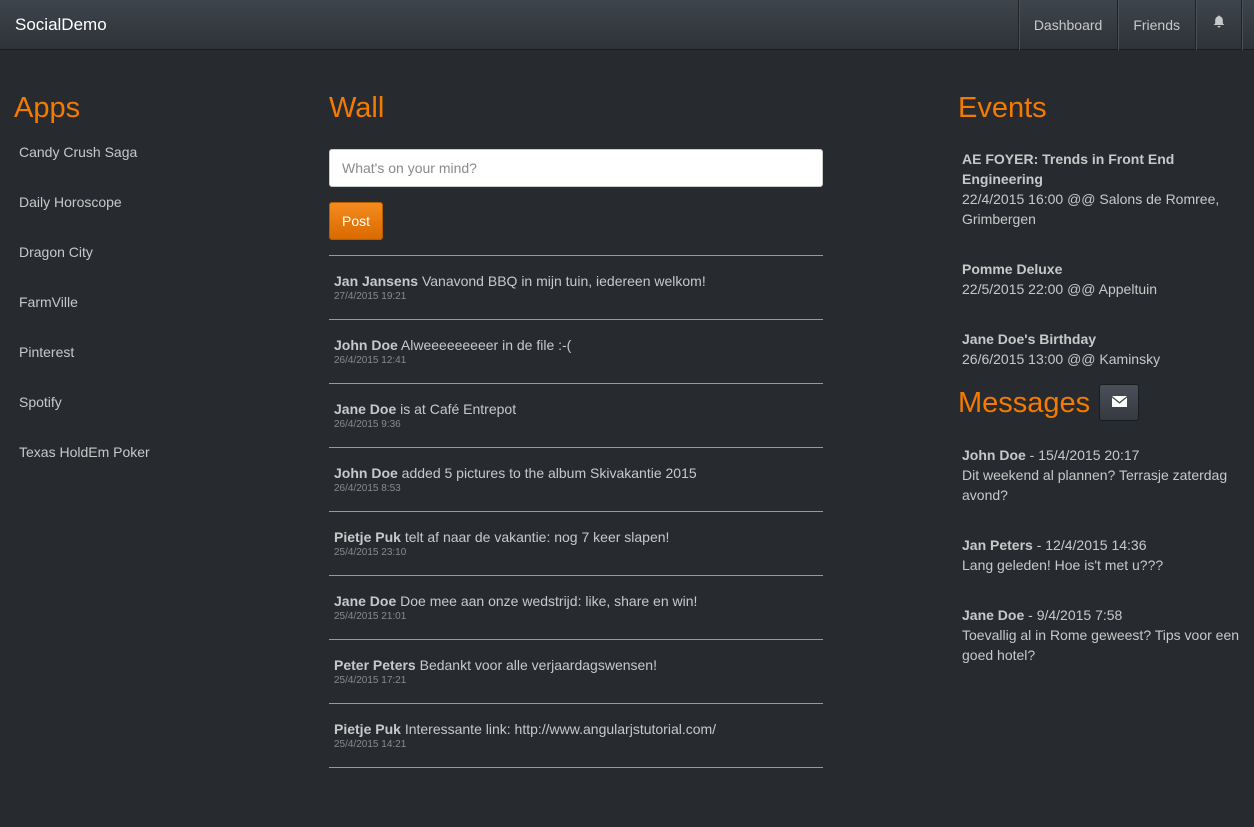 The height and width of the screenshot is (827, 1254). What do you see at coordinates (994, 455) in the screenshot?
I see `message-author: John Doe` at bounding box center [994, 455].